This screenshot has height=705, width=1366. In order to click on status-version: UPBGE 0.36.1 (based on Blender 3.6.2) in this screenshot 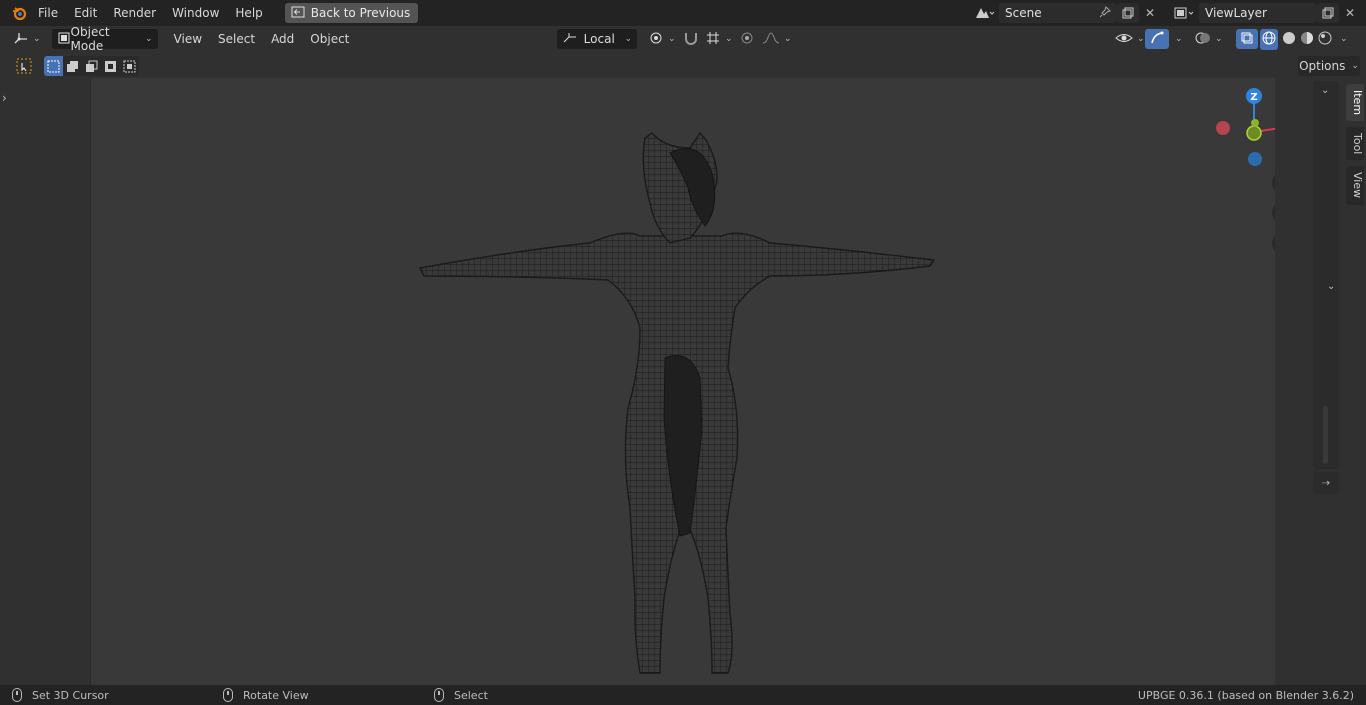, I will do `click(1246, 695)`.